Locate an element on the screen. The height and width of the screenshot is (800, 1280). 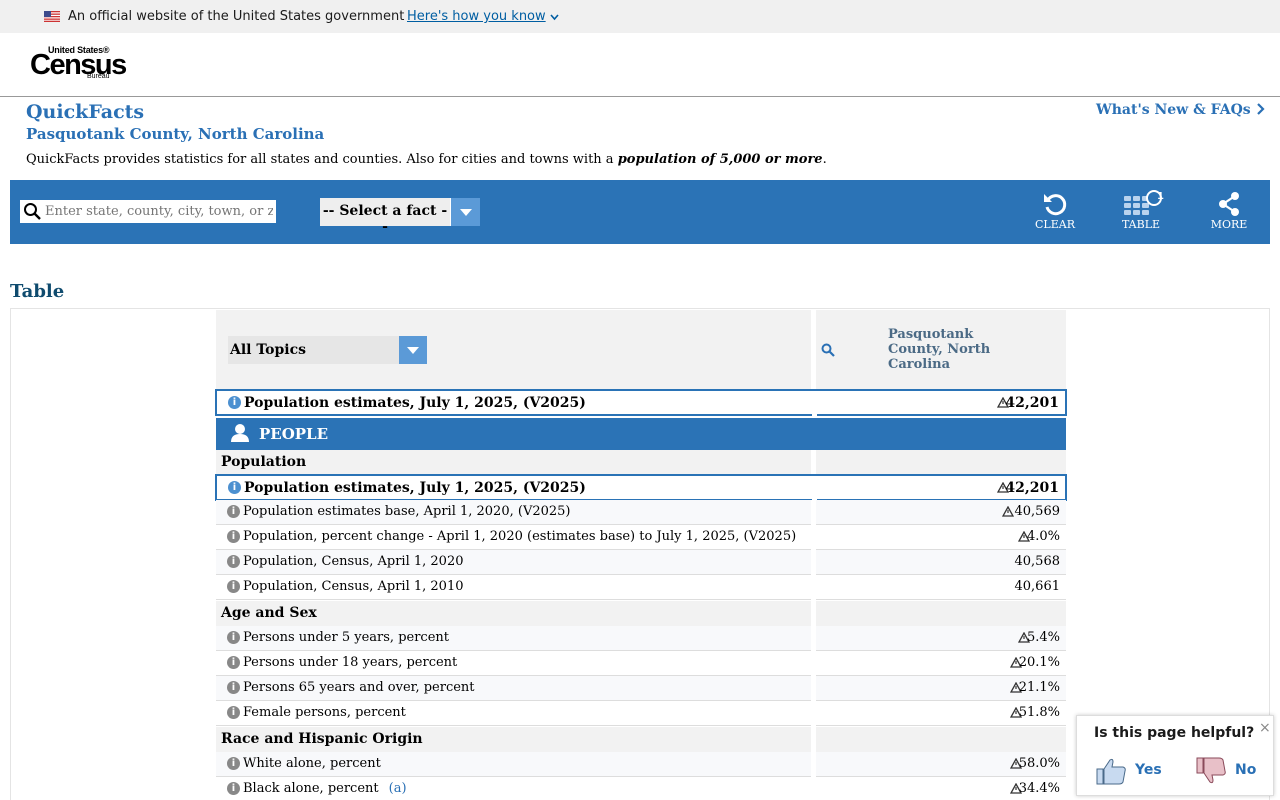
footnote-link: (a) is located at coordinates (398, 788).